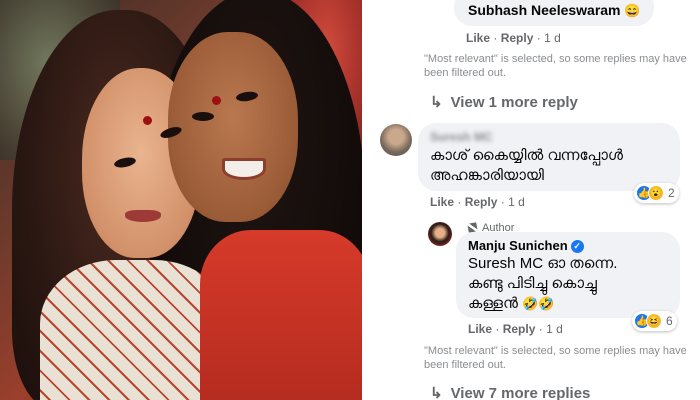  What do you see at coordinates (671, 193) in the screenshot?
I see `reaction-count: 2` at bounding box center [671, 193].